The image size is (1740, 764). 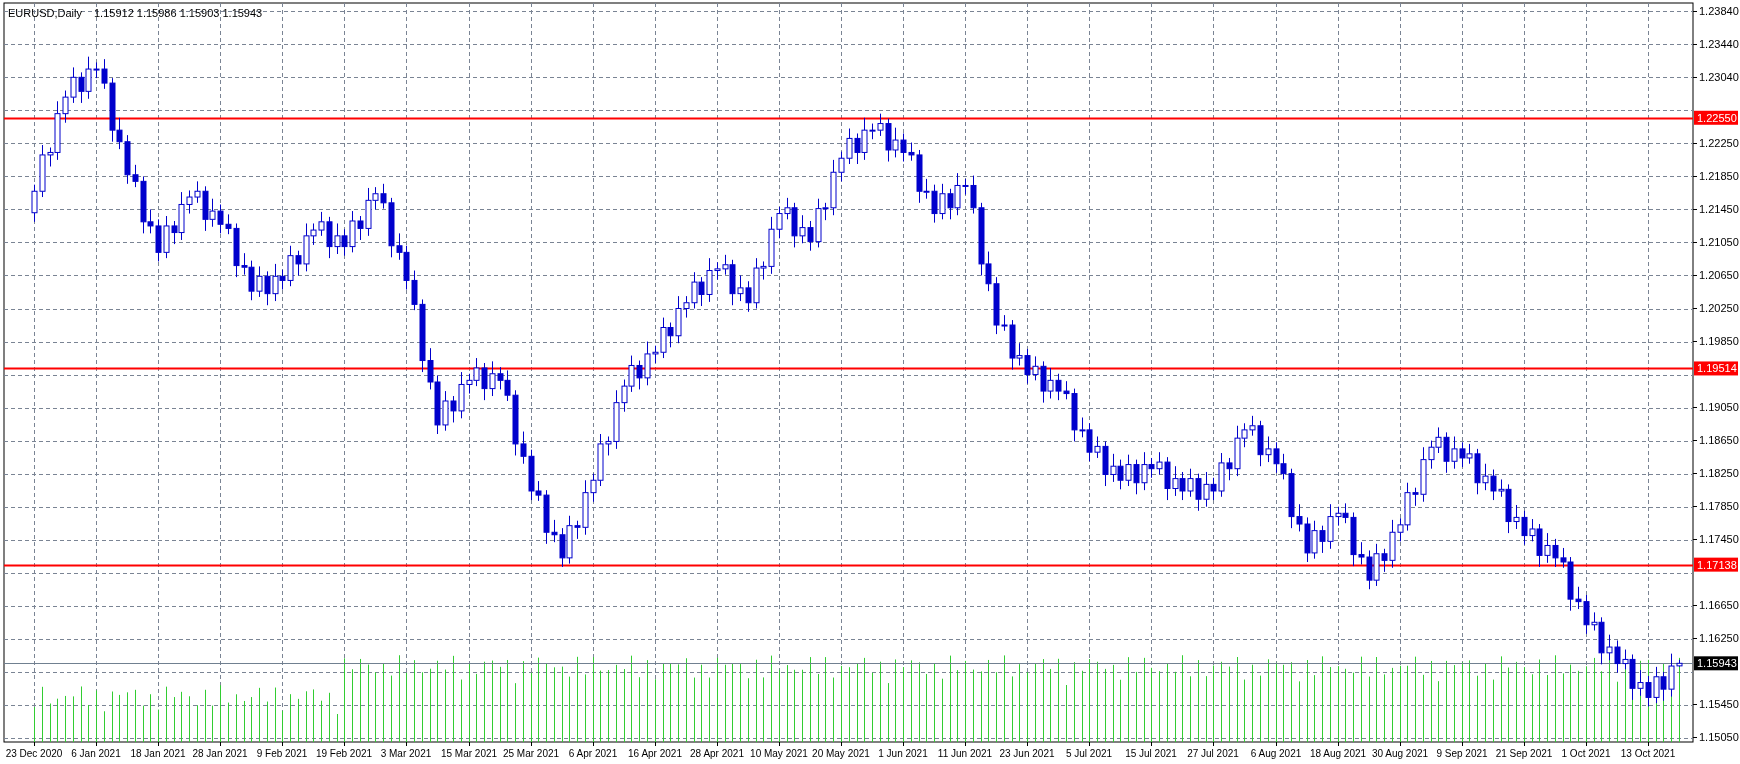 What do you see at coordinates (1648, 753) in the screenshot?
I see `date-tick-label: 13 Oct 2021` at bounding box center [1648, 753].